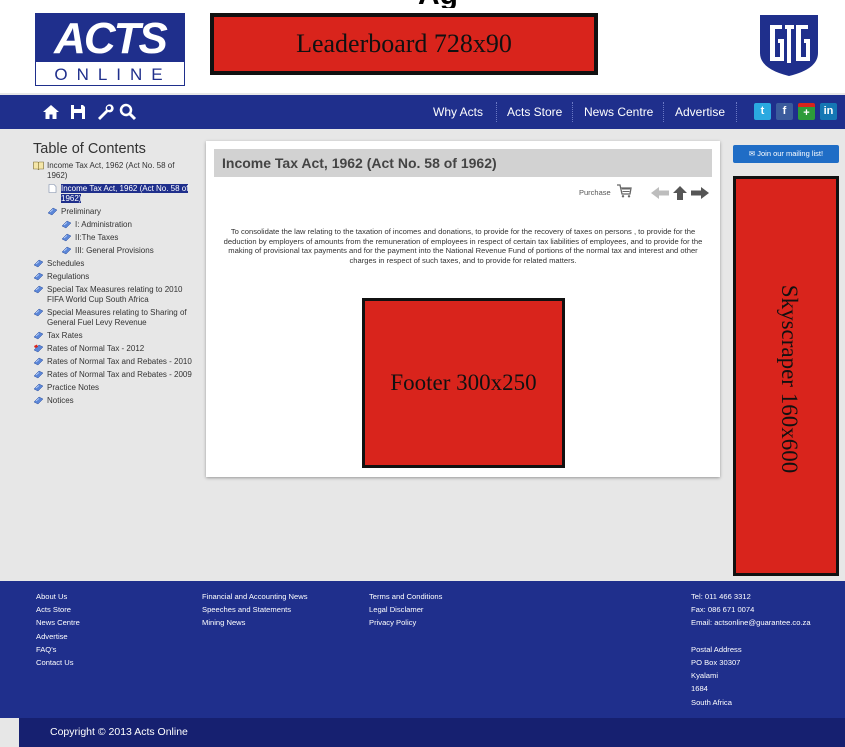 Image resolution: width=845 pixels, height=747 pixels. Describe the element at coordinates (595, 192) in the screenshot. I see `purchase-label: Purchase` at that location.